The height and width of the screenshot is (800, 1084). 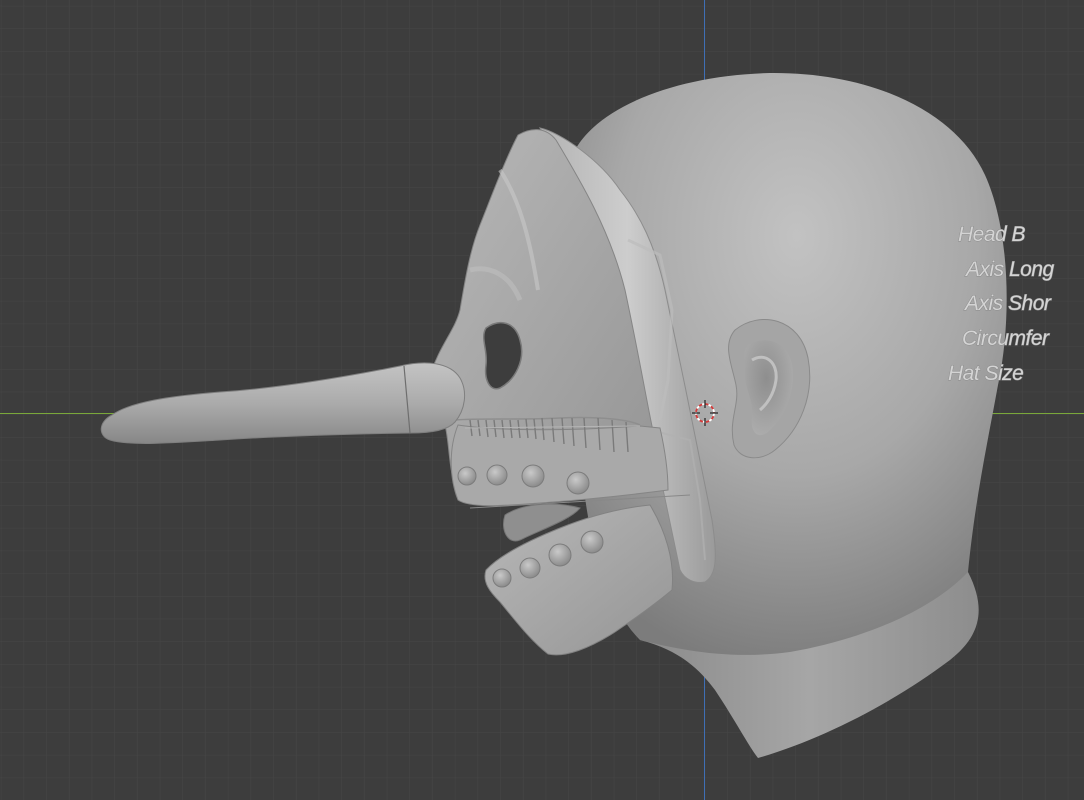 I want to click on embossed-text: Axis Long, so click(x=1009, y=269).